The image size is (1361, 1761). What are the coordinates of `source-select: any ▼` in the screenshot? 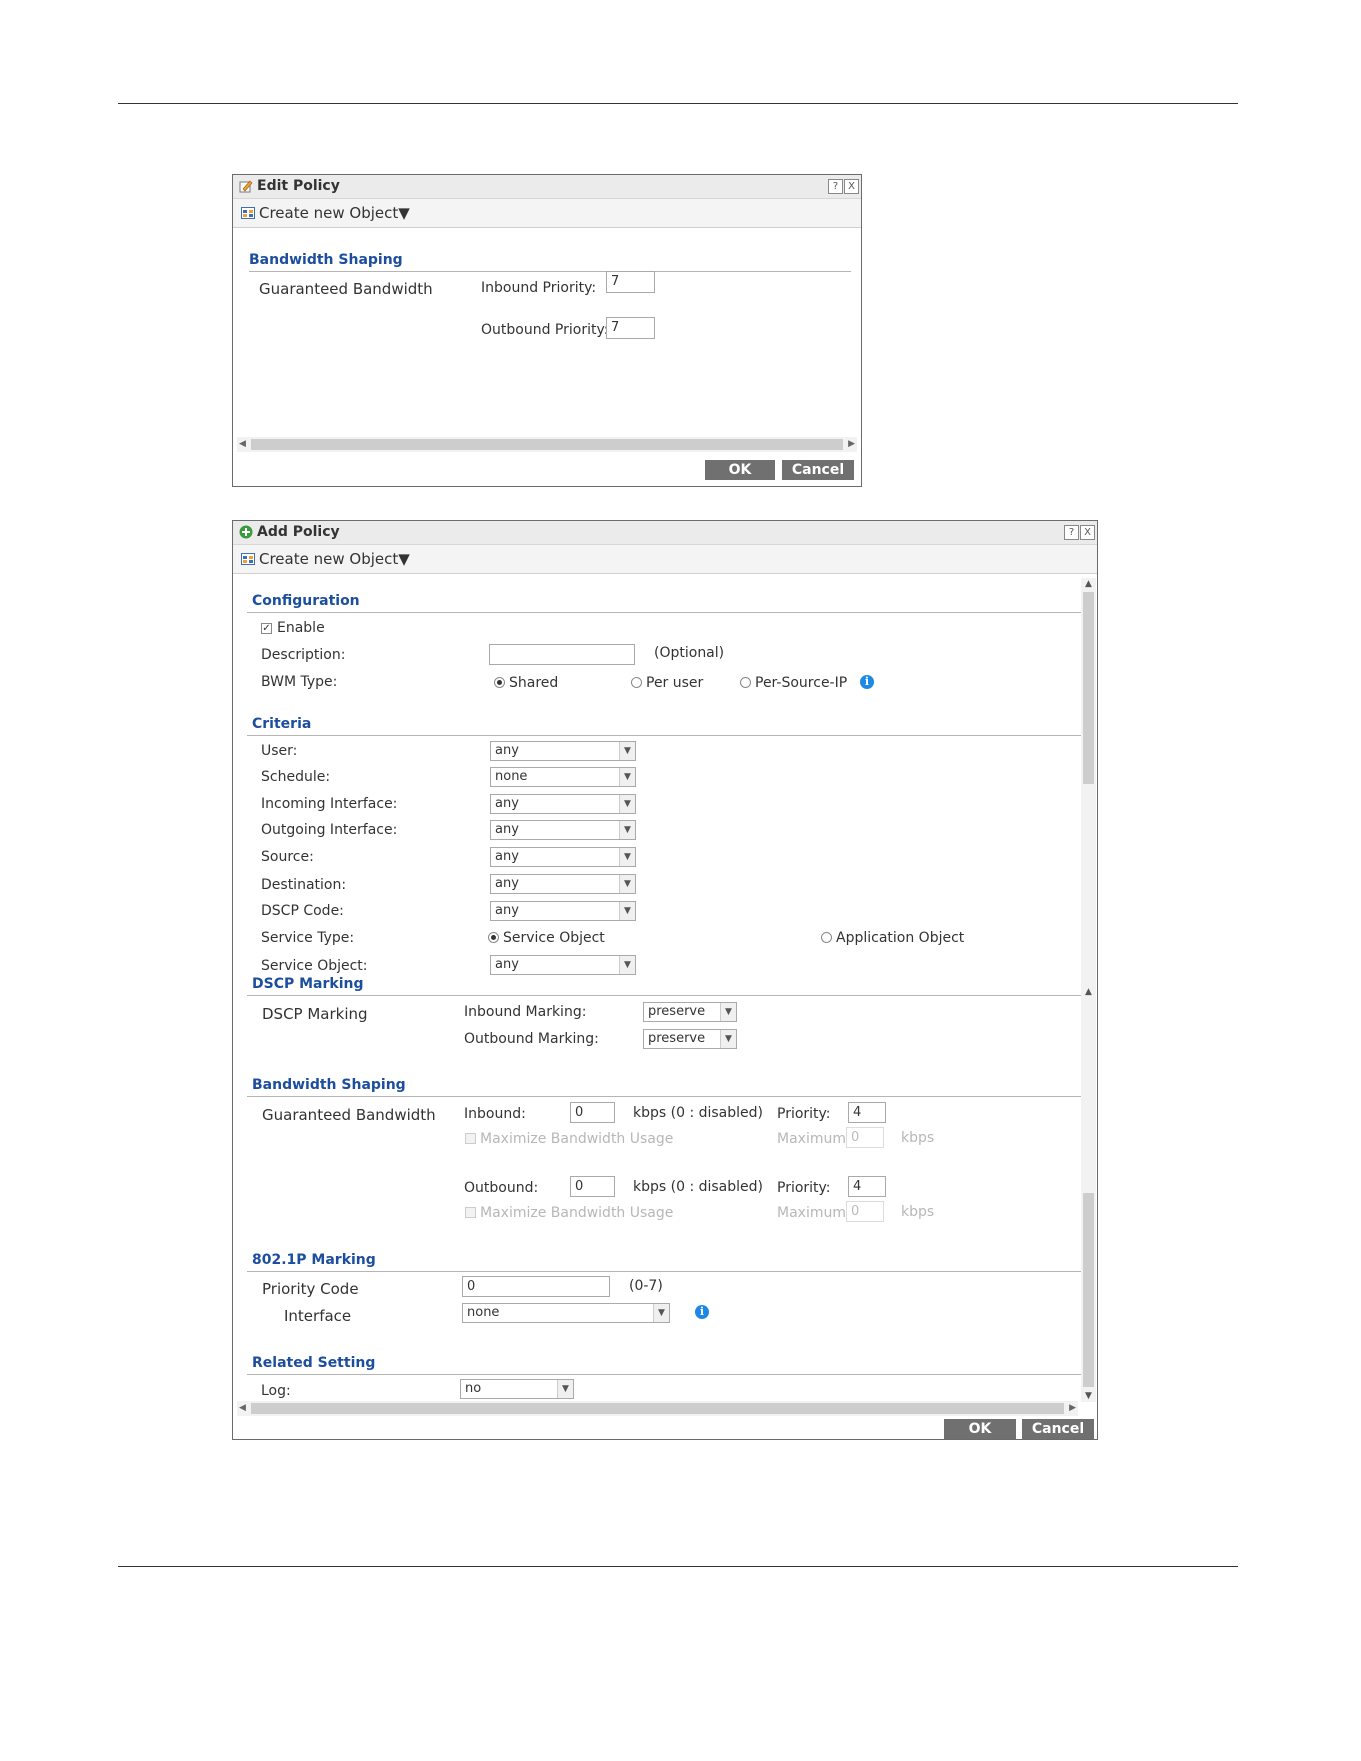 It's located at (563, 857).